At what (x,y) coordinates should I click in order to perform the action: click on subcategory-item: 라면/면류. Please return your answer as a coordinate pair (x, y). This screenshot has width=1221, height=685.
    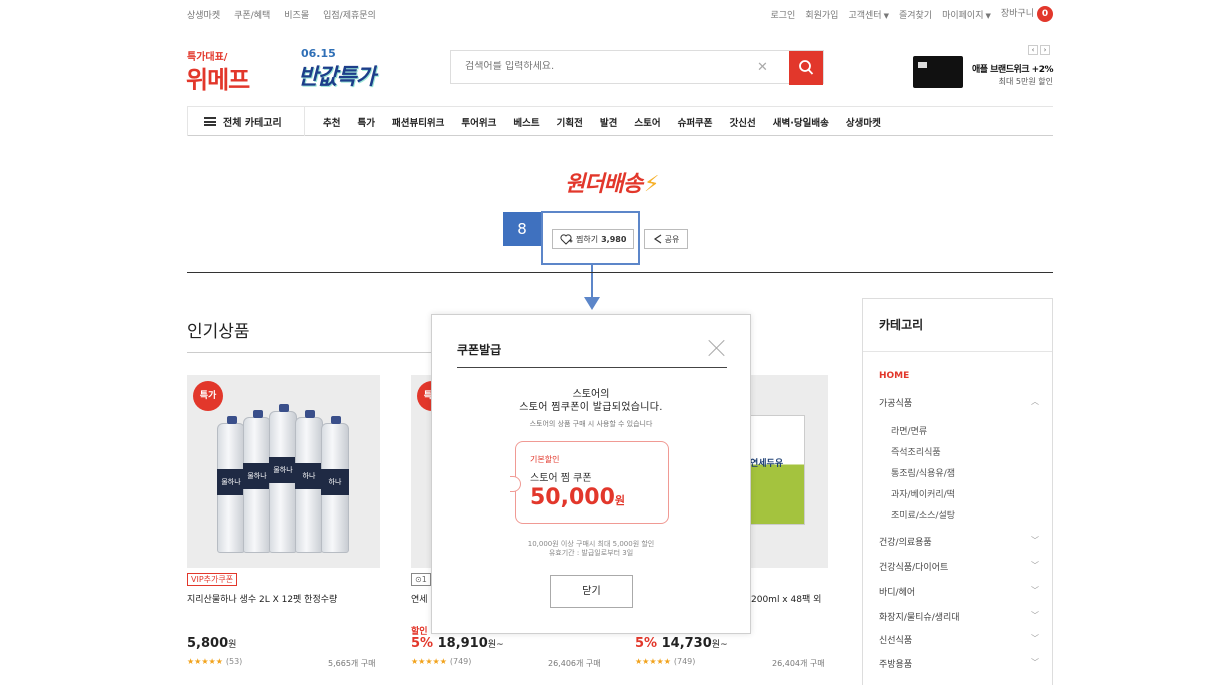
    Looking at the image, I should click on (909, 430).